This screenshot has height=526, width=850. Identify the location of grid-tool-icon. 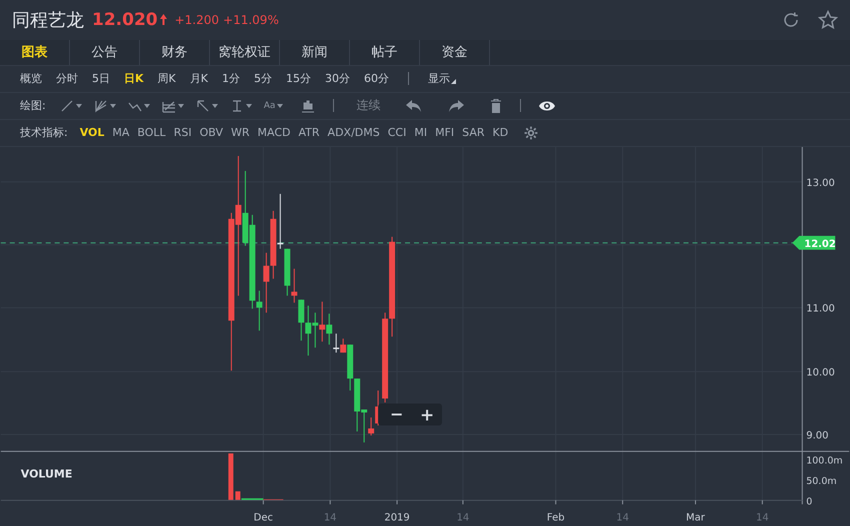
(169, 105).